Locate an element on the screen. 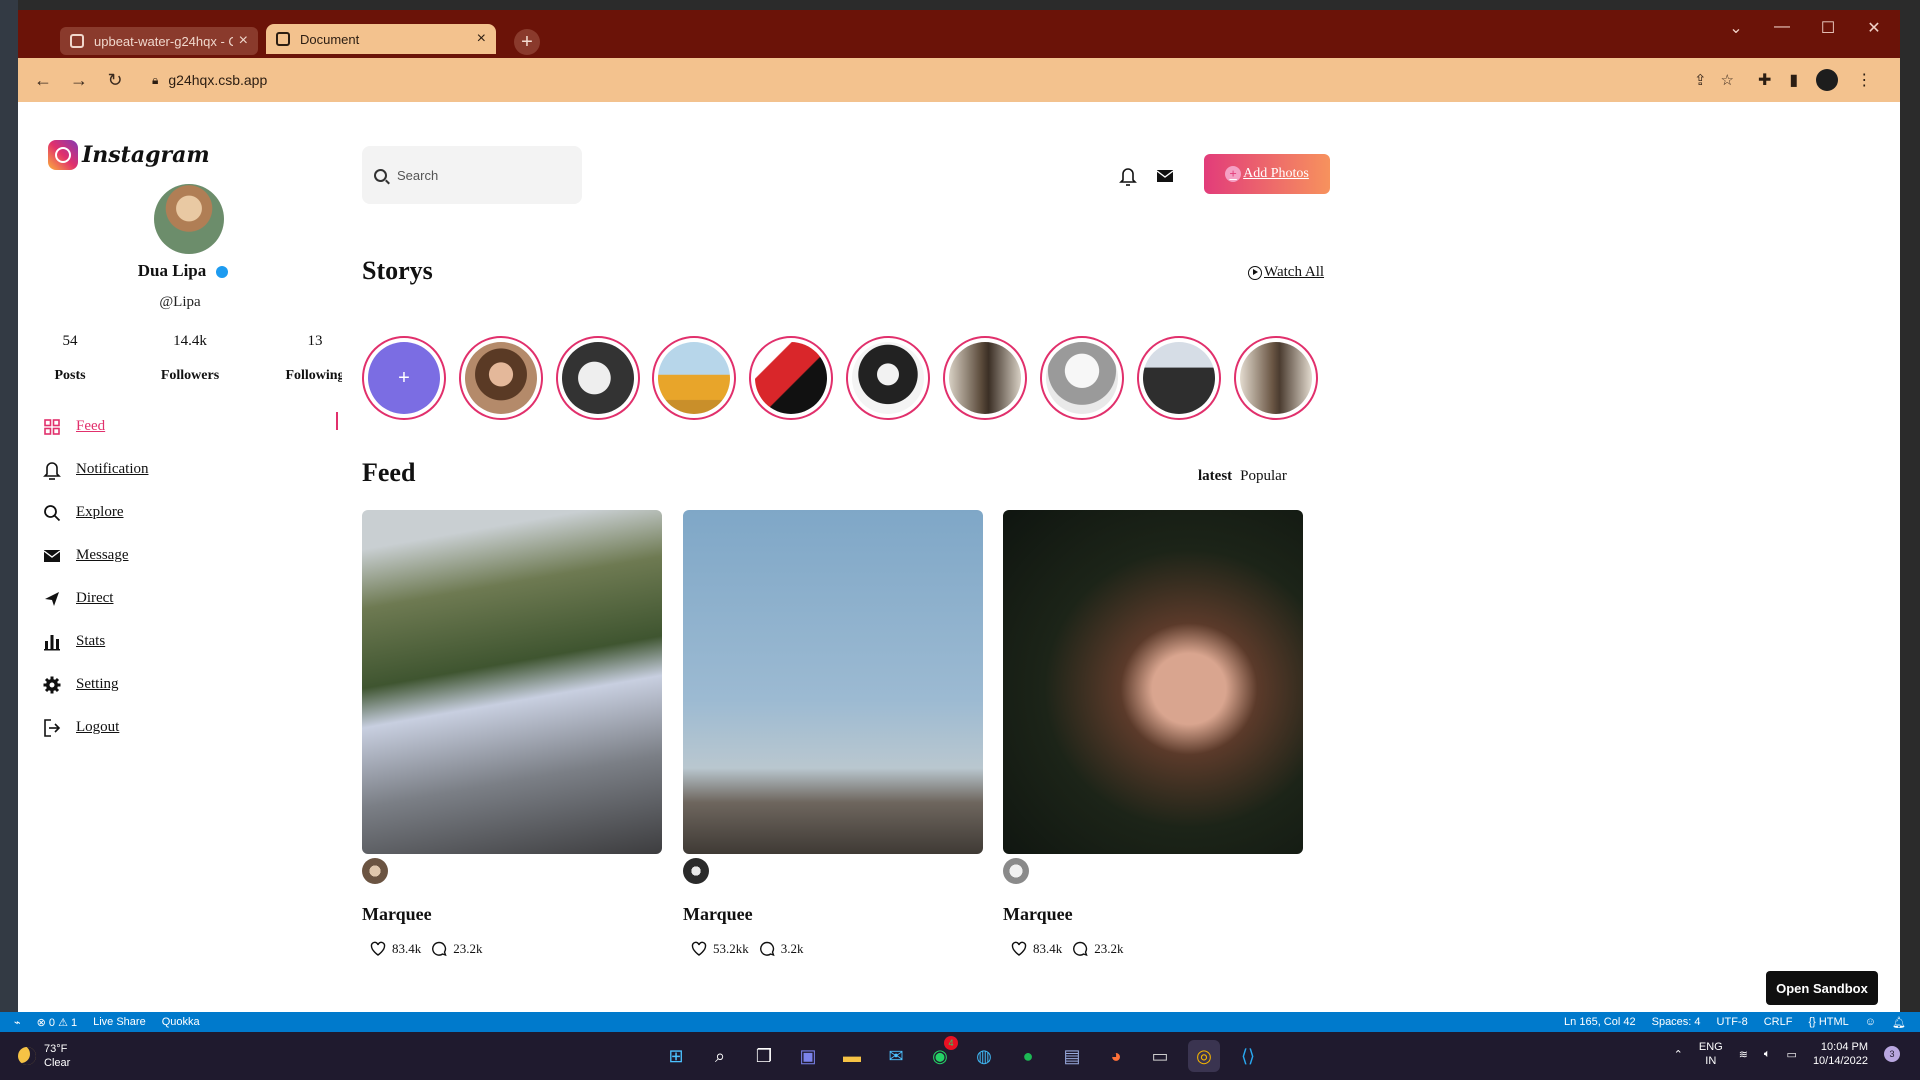 This screenshot has width=1920, height=1080. notifications-bell-icon: 🔔︎ is located at coordinates (1899, 1022).